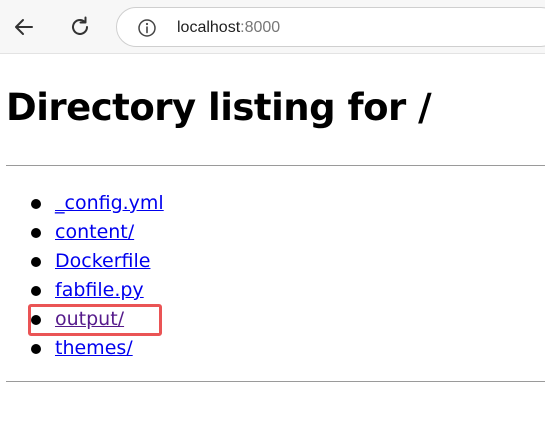 The width and height of the screenshot is (545, 445). I want to click on url-text: localhost:8000, so click(228, 28).